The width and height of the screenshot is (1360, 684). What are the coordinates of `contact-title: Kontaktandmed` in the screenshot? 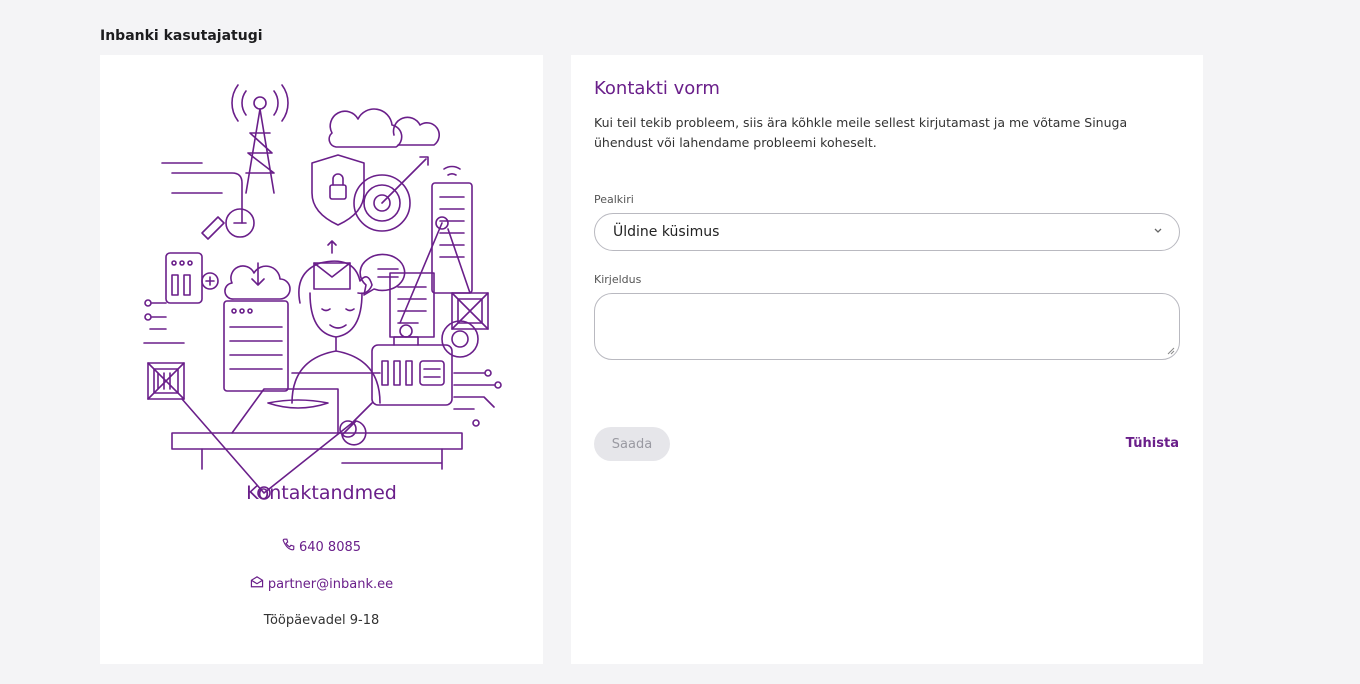 It's located at (321, 493).